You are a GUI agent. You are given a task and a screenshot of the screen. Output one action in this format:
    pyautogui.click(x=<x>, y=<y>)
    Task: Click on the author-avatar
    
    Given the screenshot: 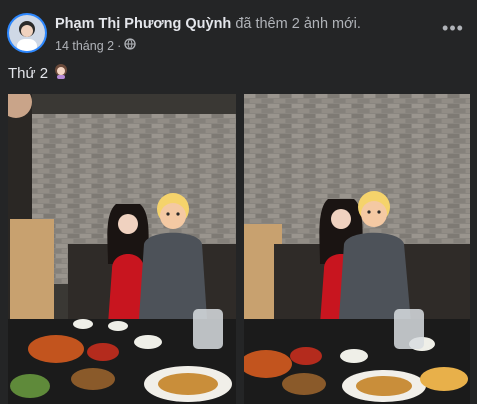 What is the action you would take?
    pyautogui.click(x=27, y=33)
    